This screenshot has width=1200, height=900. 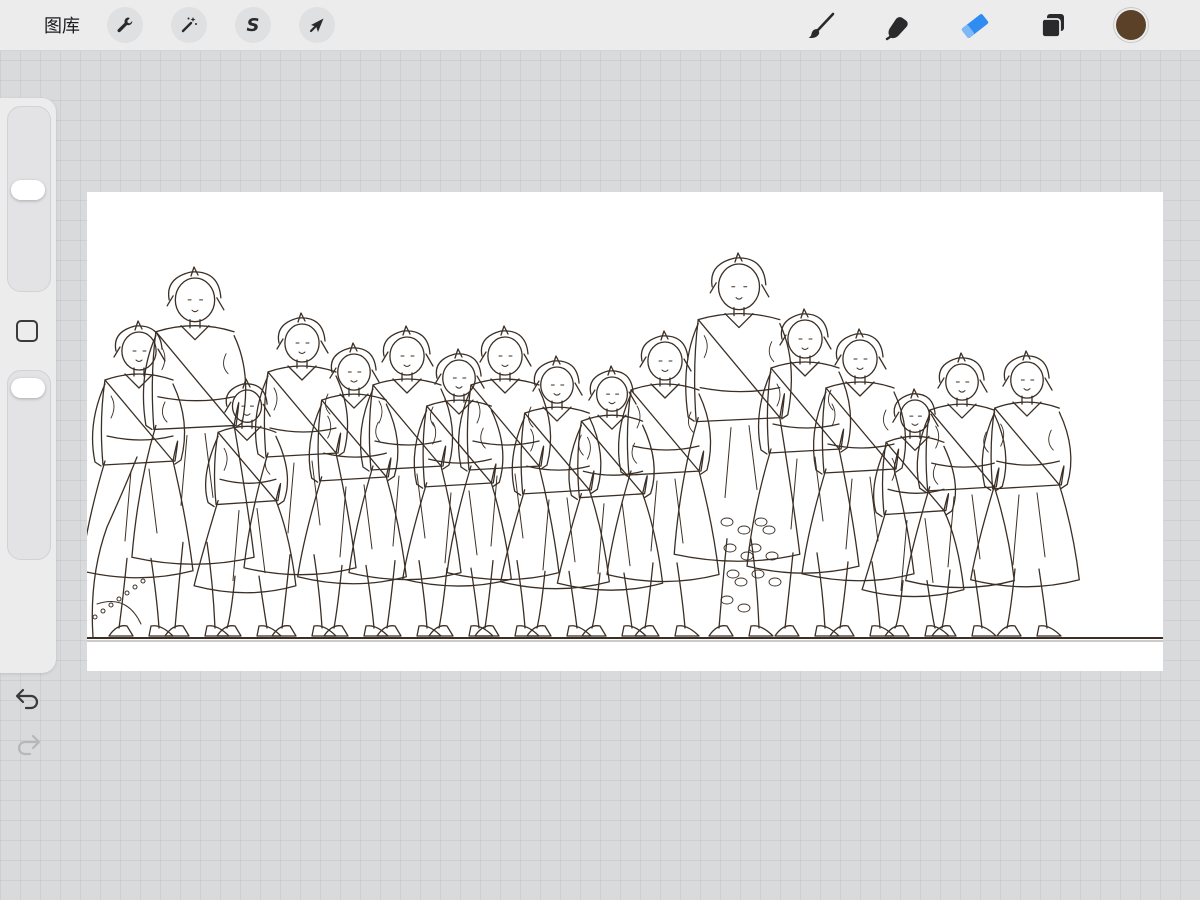 I want to click on eraser-tool-button, so click(x=975, y=26).